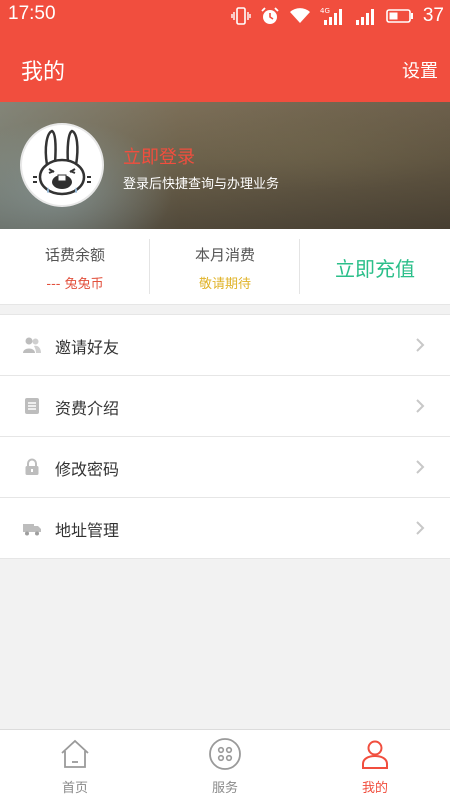 Image resolution: width=450 pixels, height=801 pixels. What do you see at coordinates (75, 284) in the screenshot?
I see `balance-value: --- 兔兔币` at bounding box center [75, 284].